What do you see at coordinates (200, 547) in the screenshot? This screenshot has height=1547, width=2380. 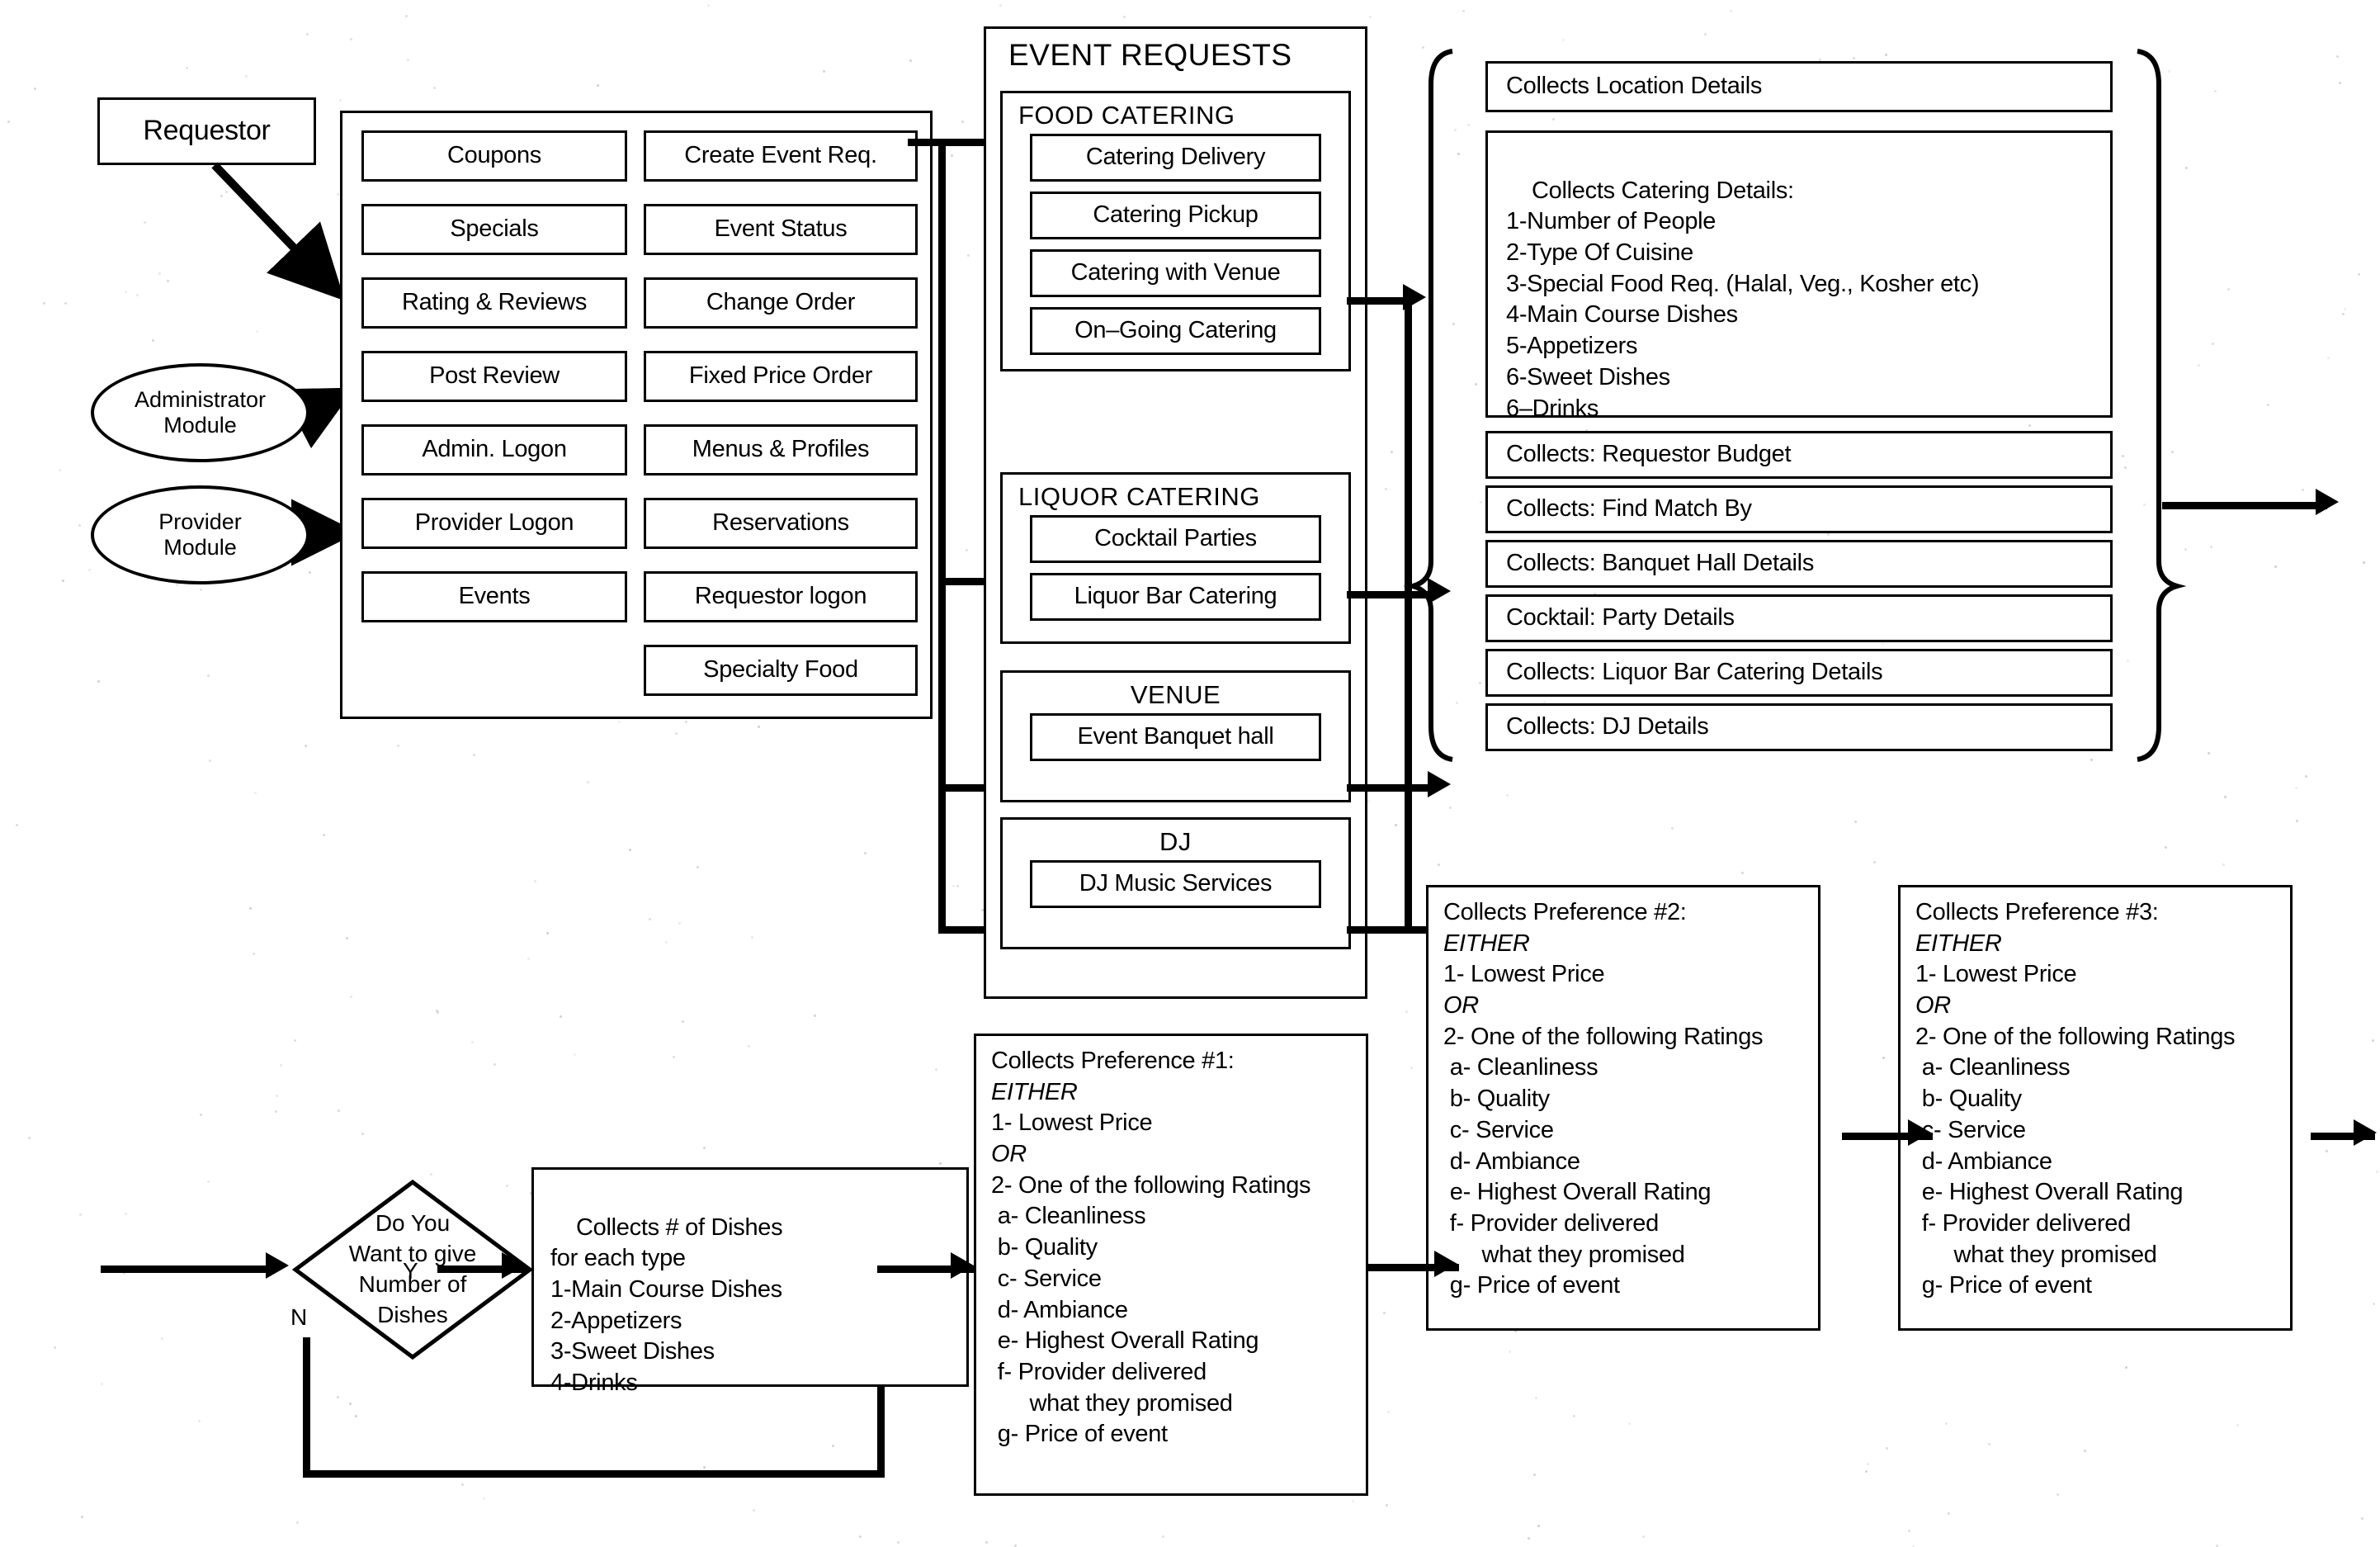 I see `provider-module-label-line2: Module` at bounding box center [200, 547].